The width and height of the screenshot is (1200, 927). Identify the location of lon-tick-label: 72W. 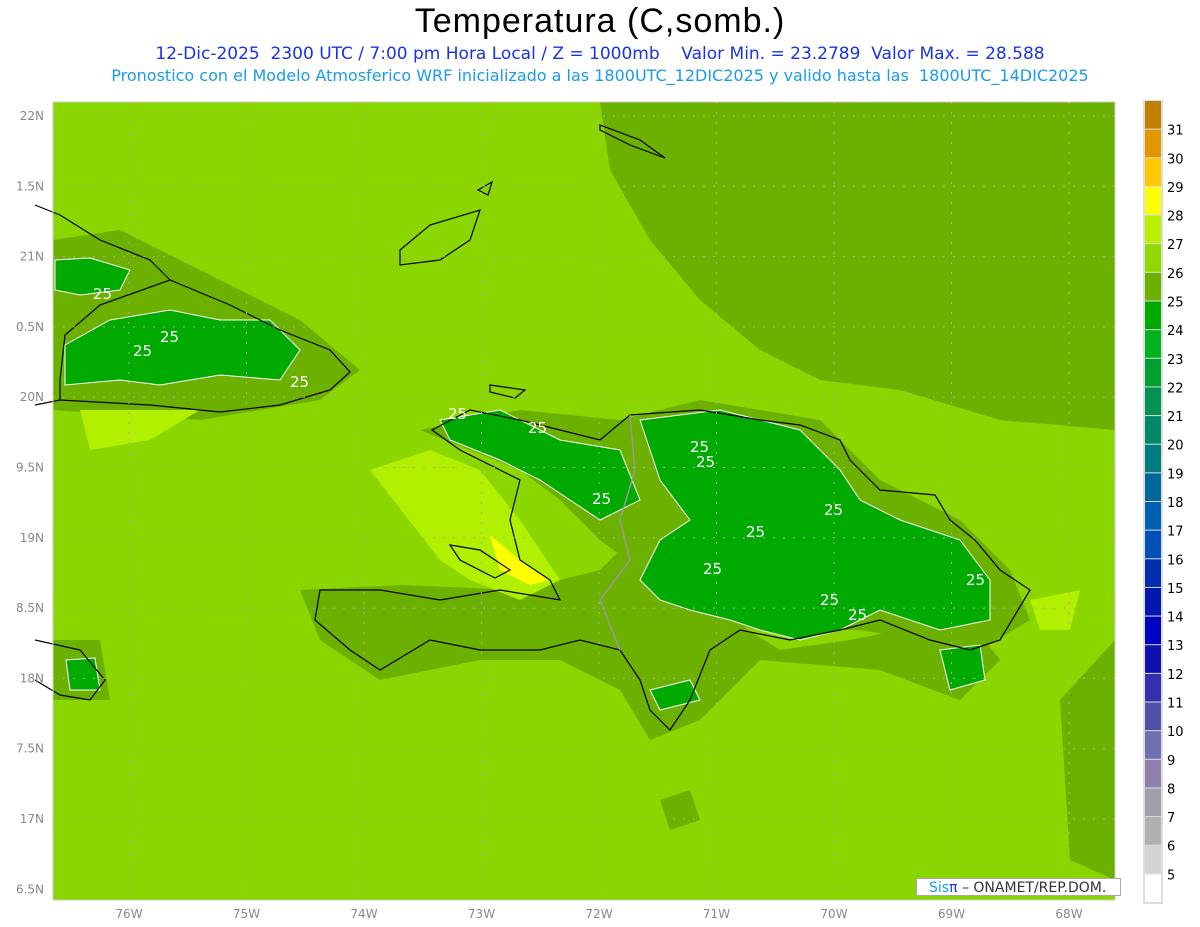
(598, 914).